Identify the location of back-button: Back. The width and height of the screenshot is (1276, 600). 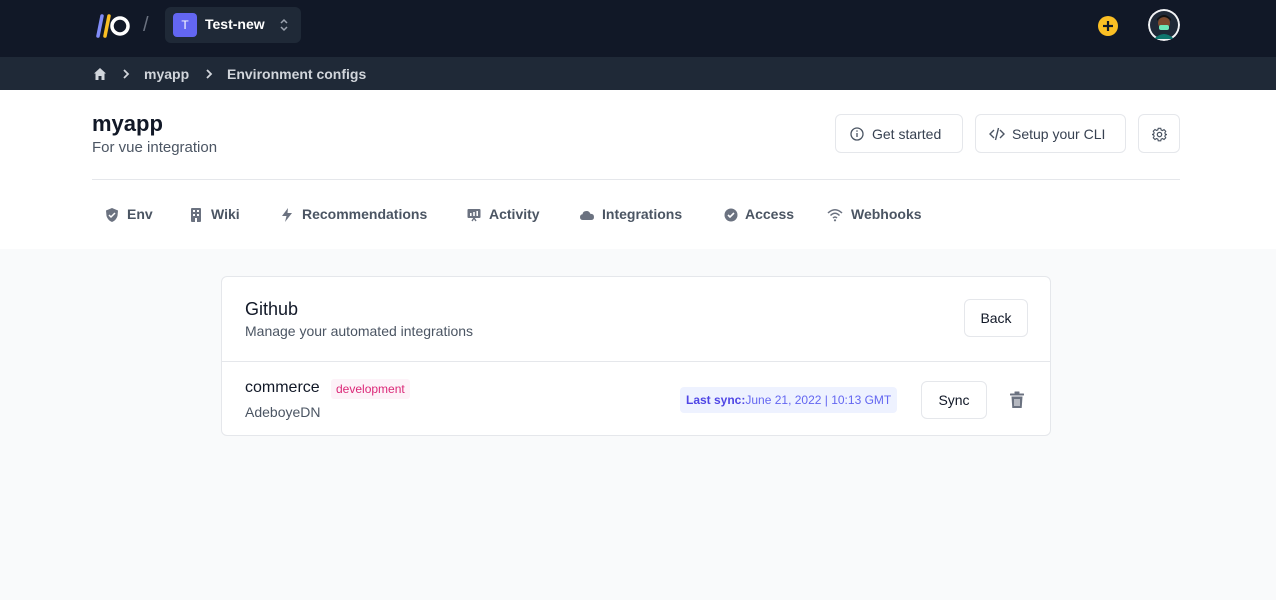
(996, 318).